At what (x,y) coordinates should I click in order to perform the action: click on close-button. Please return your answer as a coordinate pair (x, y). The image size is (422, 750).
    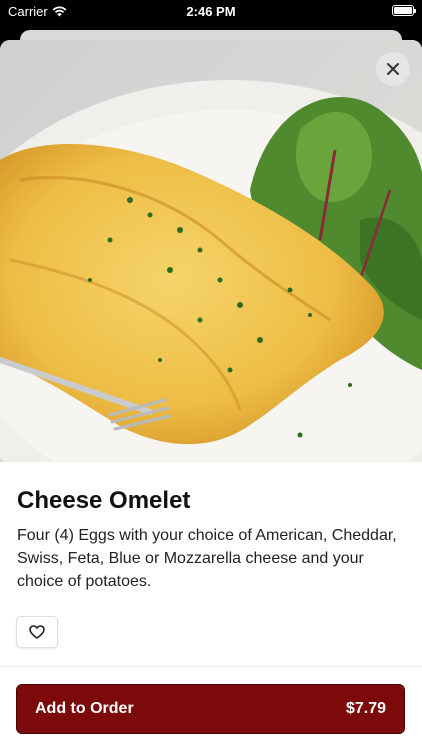
    Looking at the image, I should click on (393, 69).